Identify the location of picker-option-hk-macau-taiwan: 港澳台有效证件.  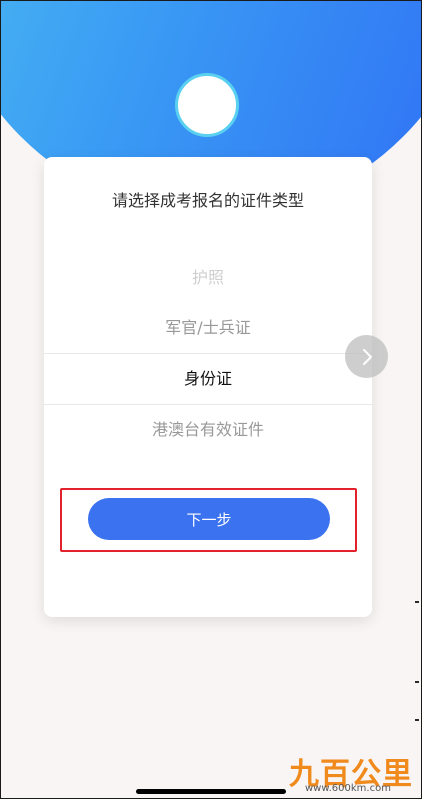
(208, 430).